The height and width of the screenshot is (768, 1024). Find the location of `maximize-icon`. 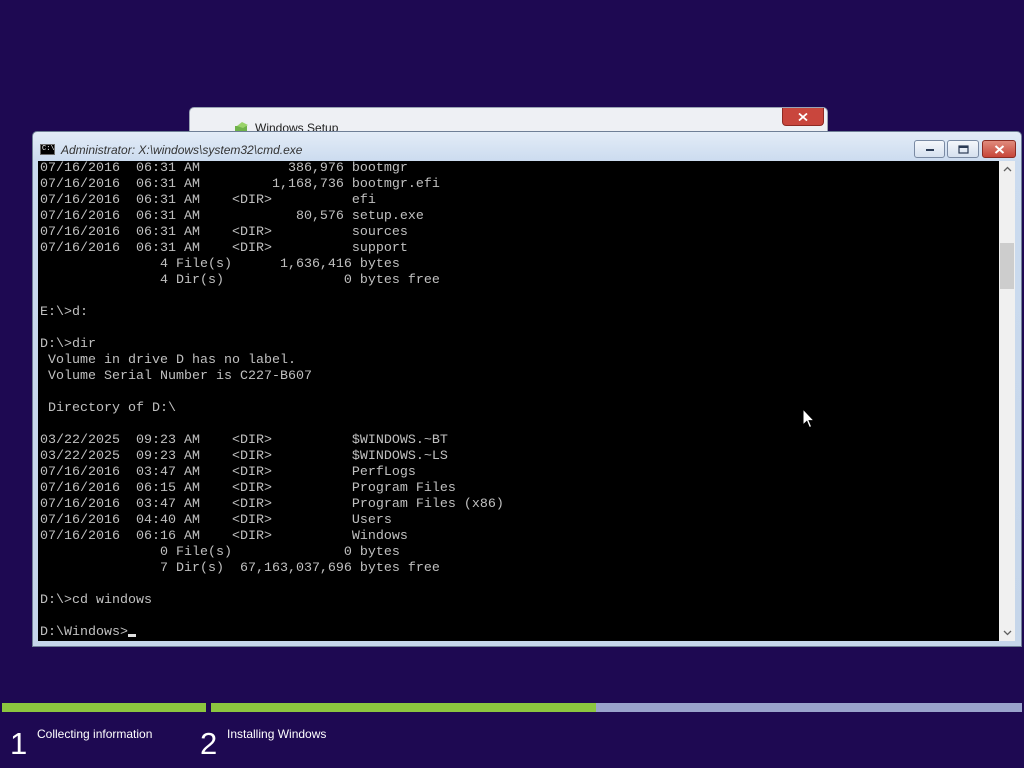

maximize-icon is located at coordinates (963, 149).